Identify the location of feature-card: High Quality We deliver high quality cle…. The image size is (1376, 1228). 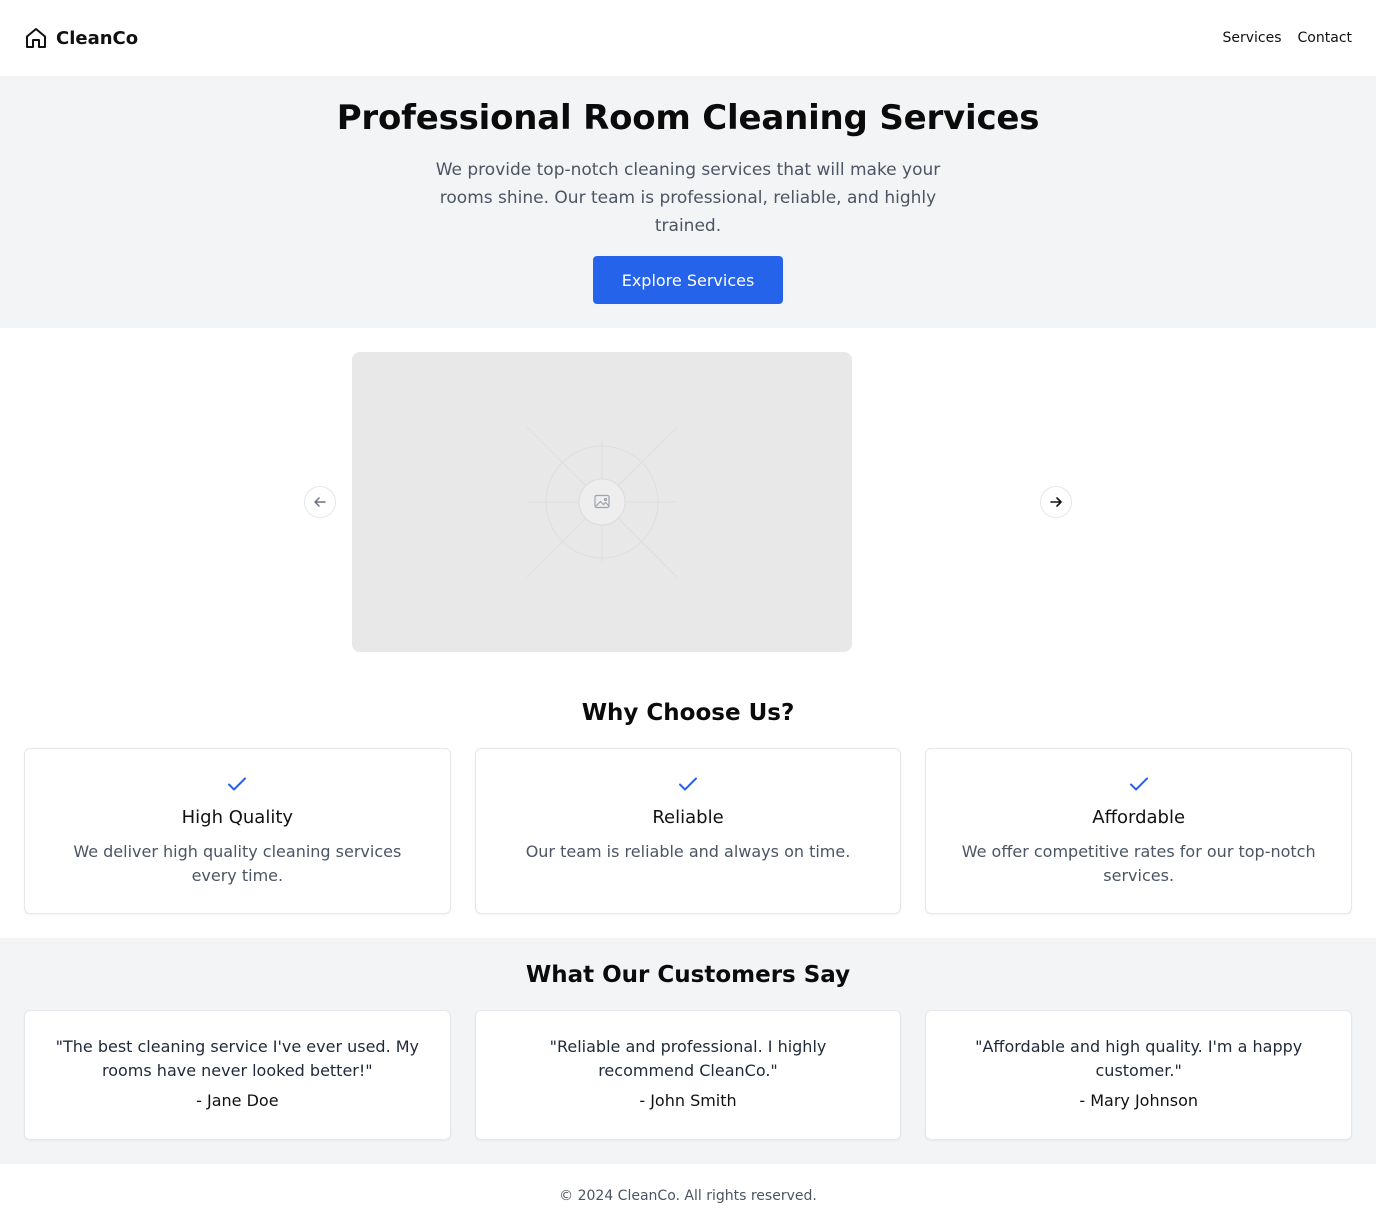
(237, 831).